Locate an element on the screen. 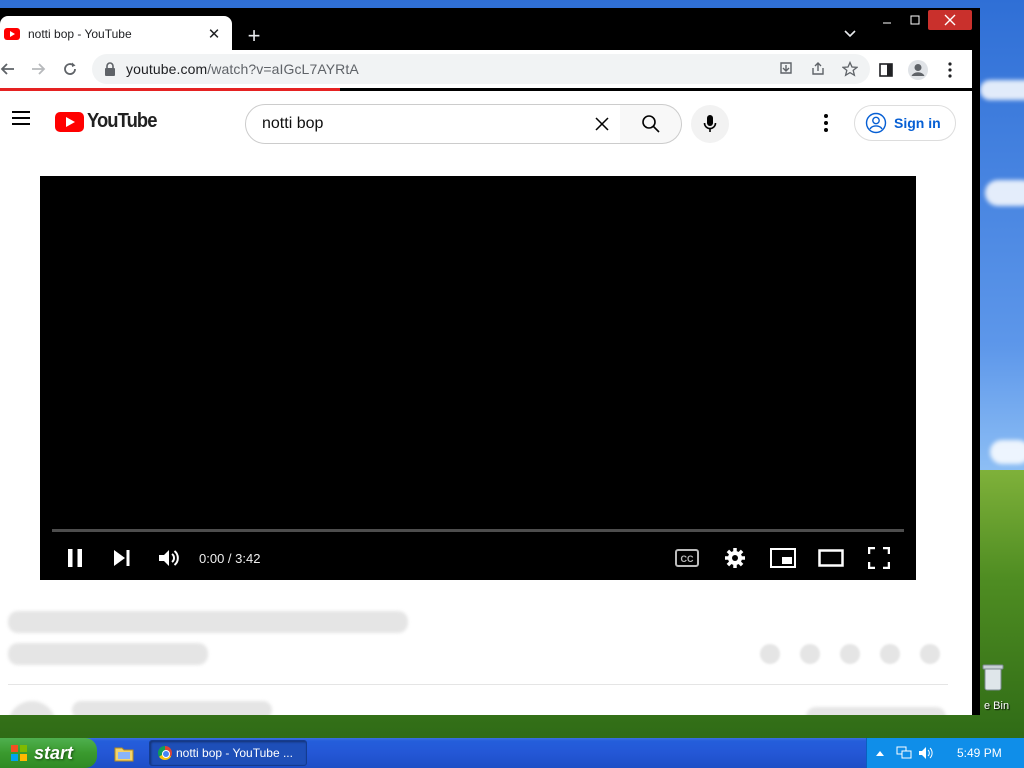 The height and width of the screenshot is (768, 1024). start-label: start is located at coordinates (54, 752).